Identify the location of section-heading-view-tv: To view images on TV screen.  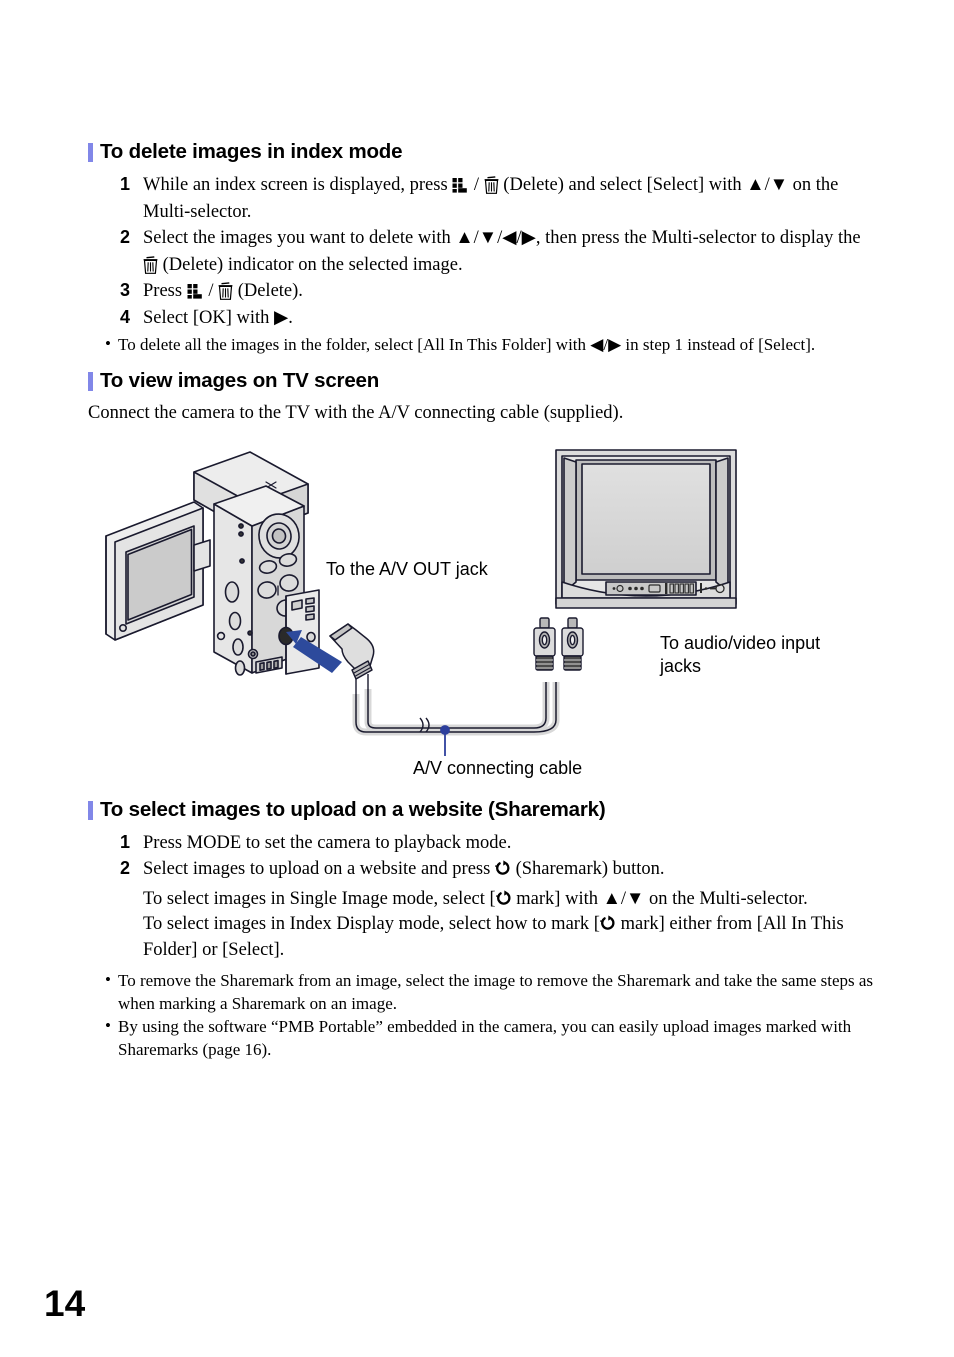
(233, 381).